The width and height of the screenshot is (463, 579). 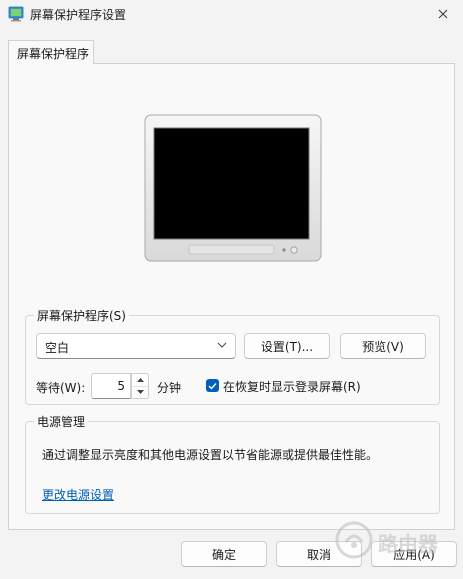 I want to click on preview-button: 预览(V), so click(x=383, y=346).